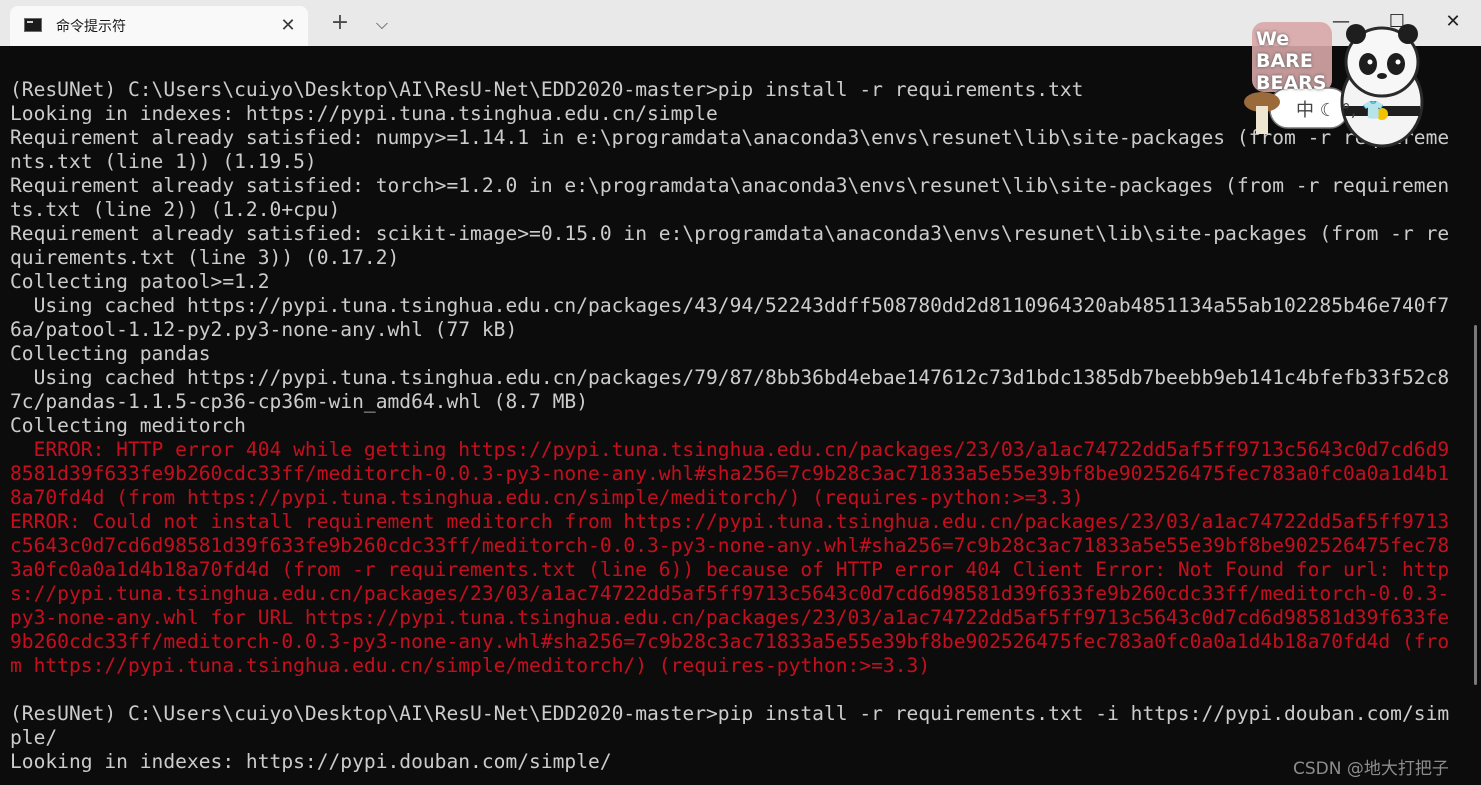 This screenshot has height=785, width=1481. Describe the element at coordinates (1475, 505) in the screenshot. I see `scrollbar` at that location.